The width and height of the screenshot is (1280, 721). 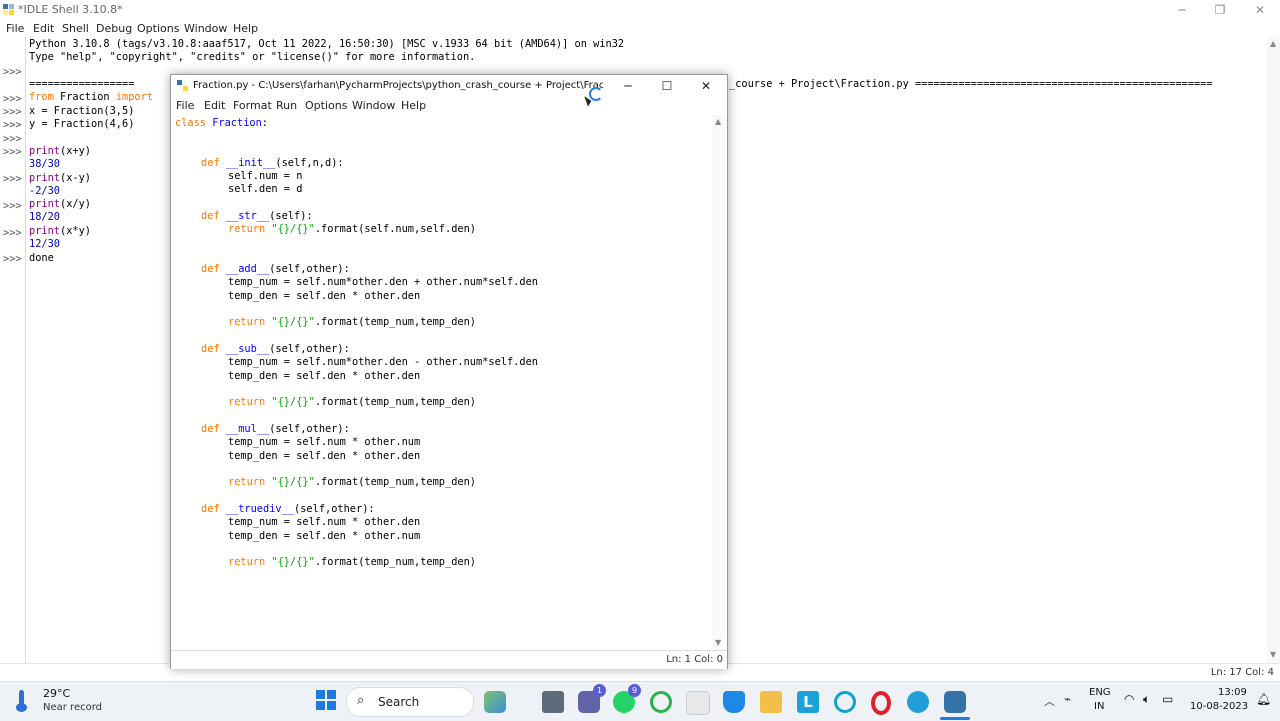 I want to click on code-line: print(x/y), so click(x=60, y=204).